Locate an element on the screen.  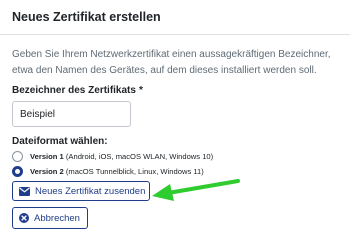
close-circle-icon is located at coordinates (24, 218).